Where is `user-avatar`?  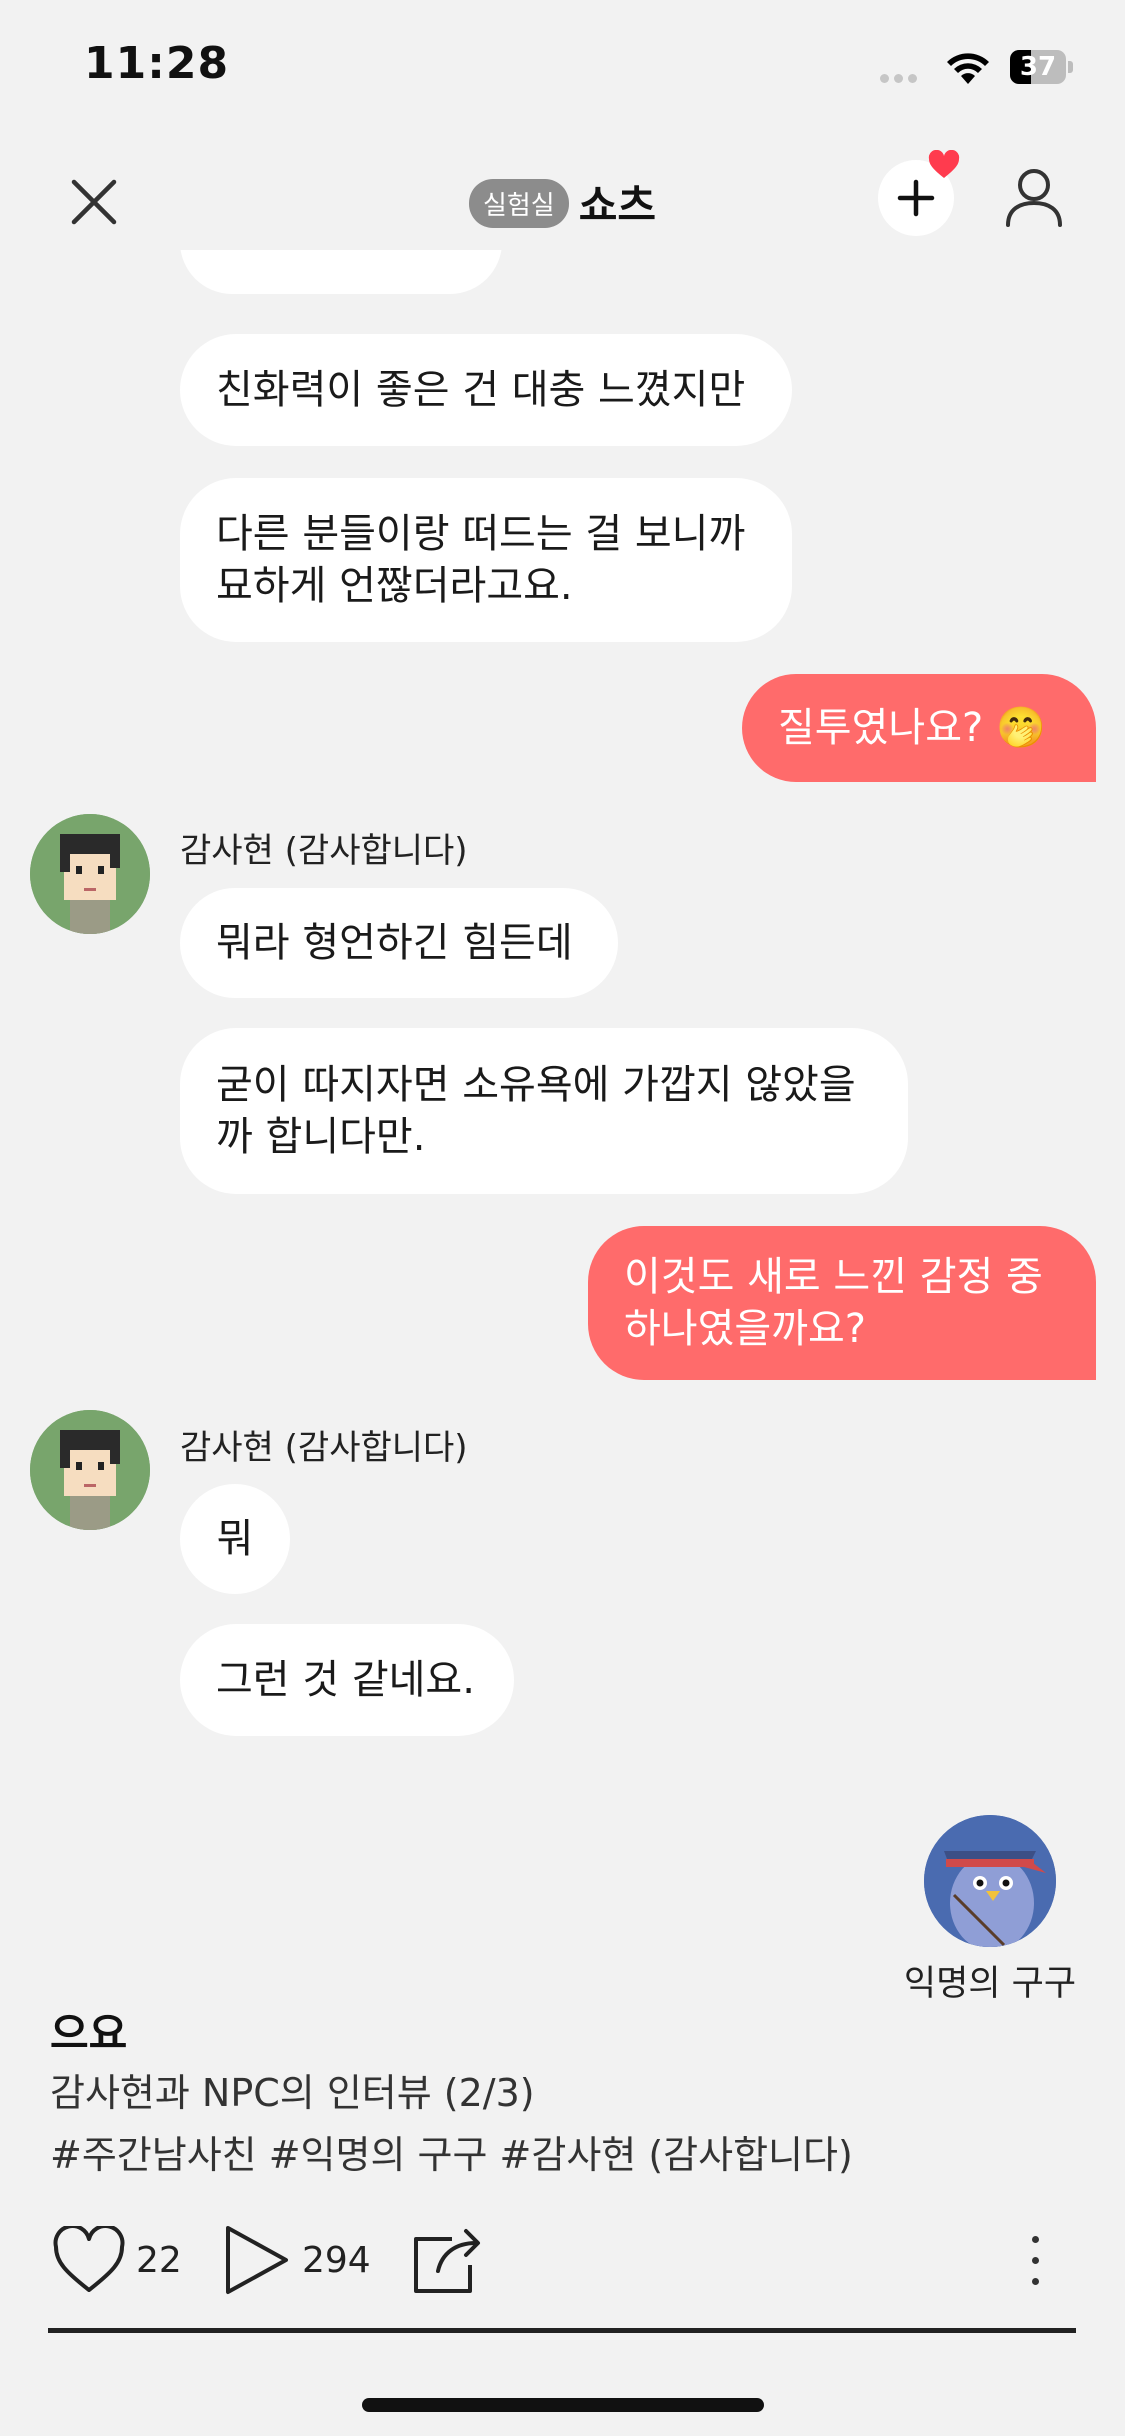 user-avatar is located at coordinates (990, 1881).